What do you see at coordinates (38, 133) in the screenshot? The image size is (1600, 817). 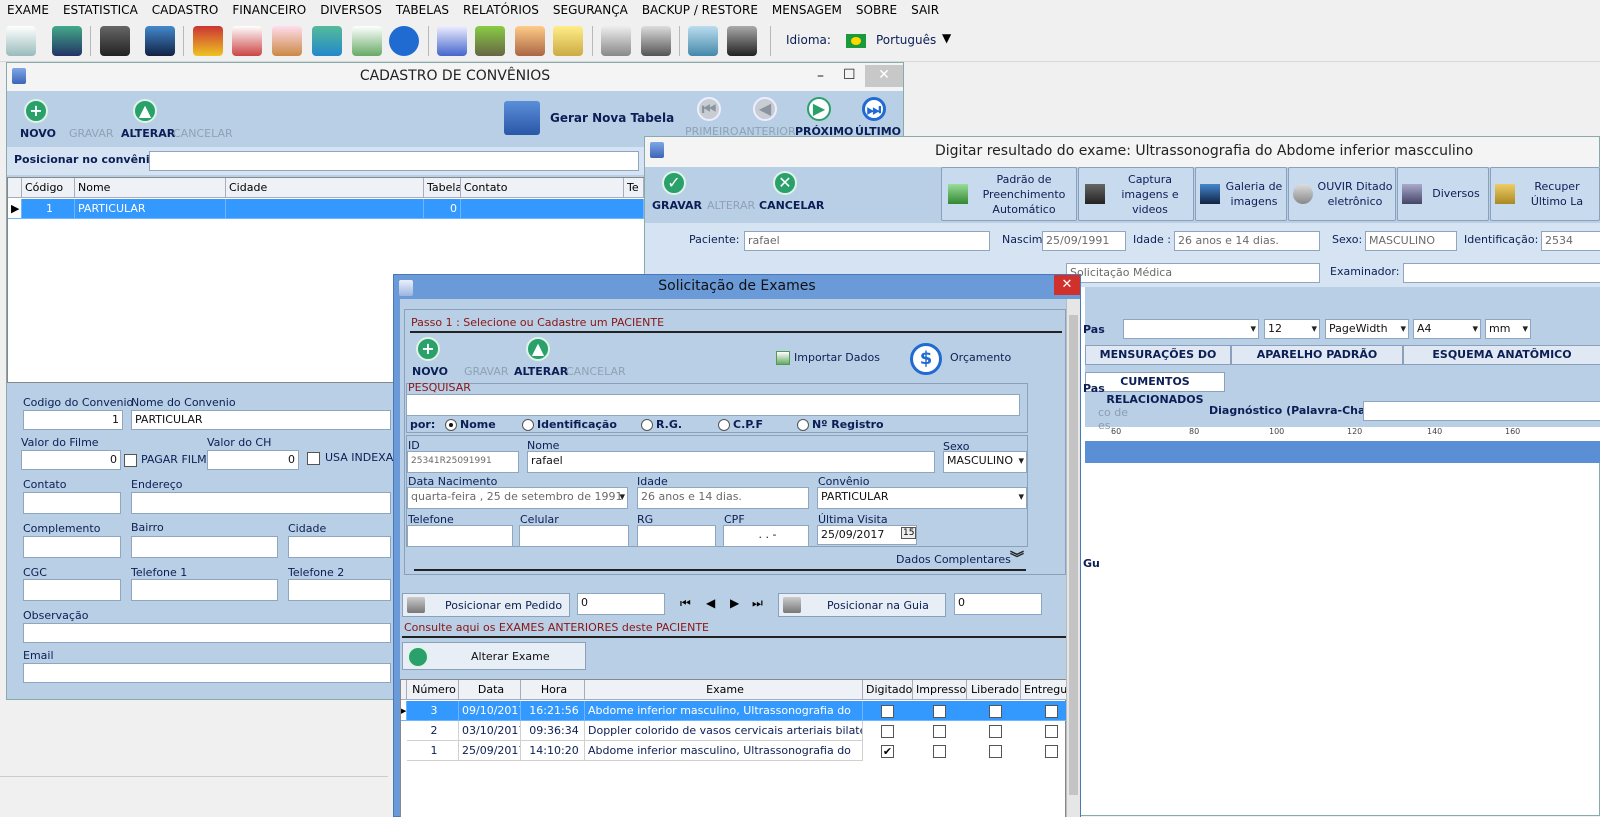 I see `novo-button: NOVO` at bounding box center [38, 133].